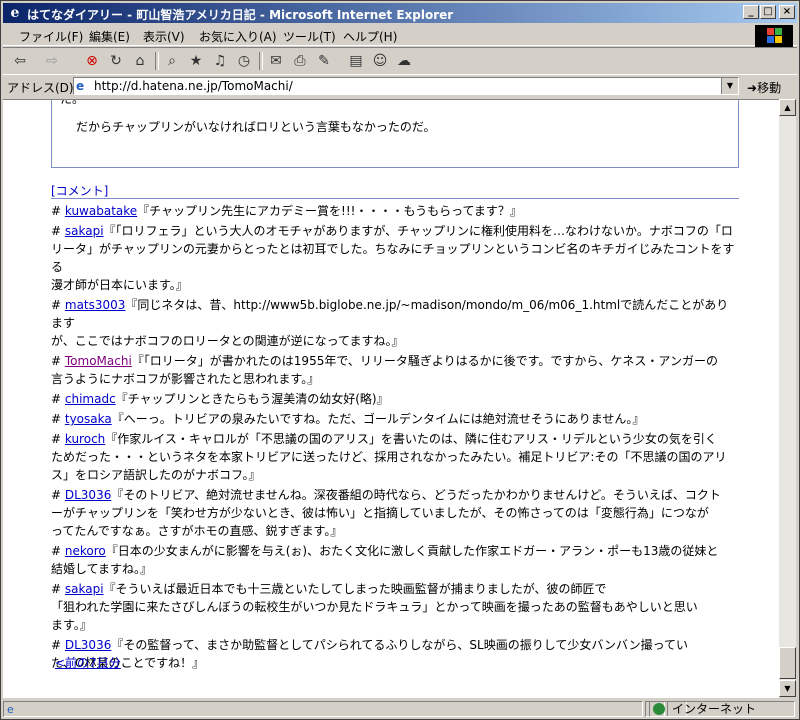  Describe the element at coordinates (380, 61) in the screenshot. I see `messenger-icon: ☺` at that location.